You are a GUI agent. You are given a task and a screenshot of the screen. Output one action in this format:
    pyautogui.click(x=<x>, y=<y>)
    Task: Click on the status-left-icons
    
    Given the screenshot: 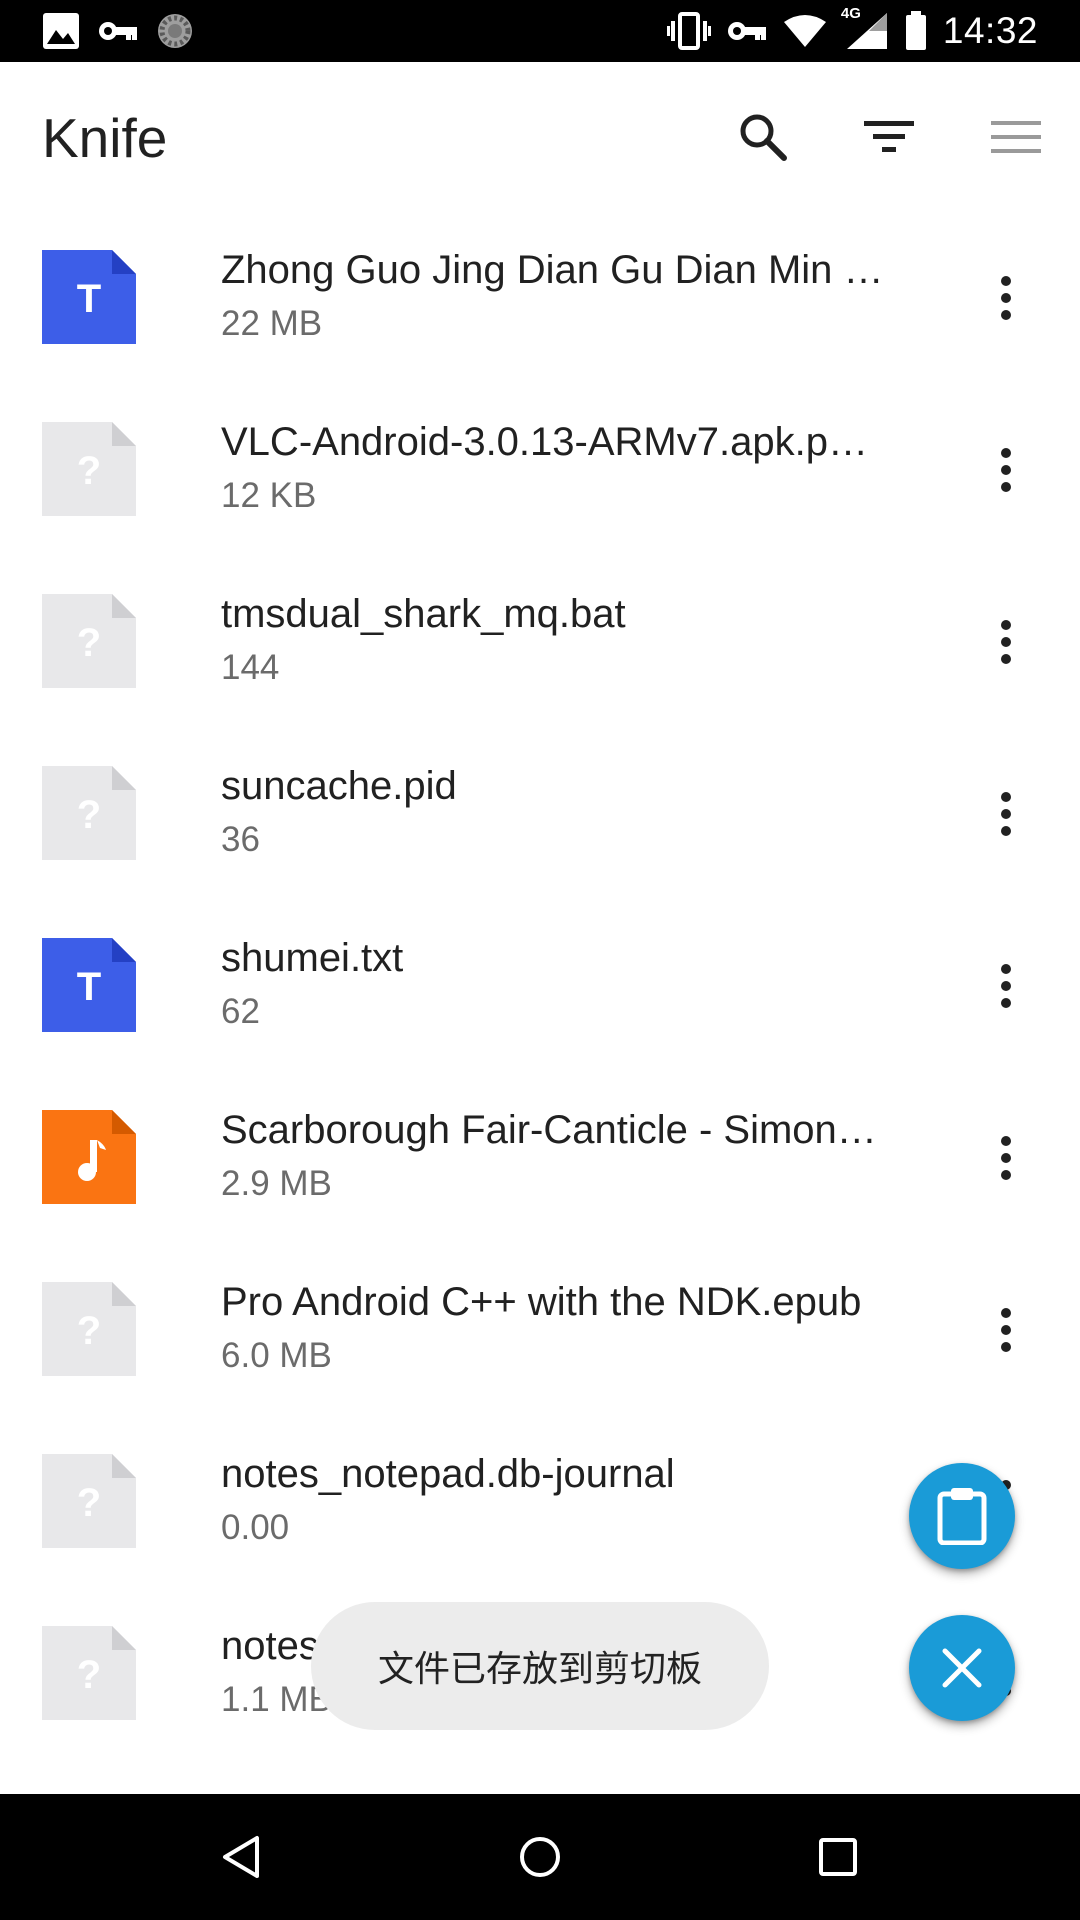 What is the action you would take?
    pyautogui.click(x=118, y=31)
    